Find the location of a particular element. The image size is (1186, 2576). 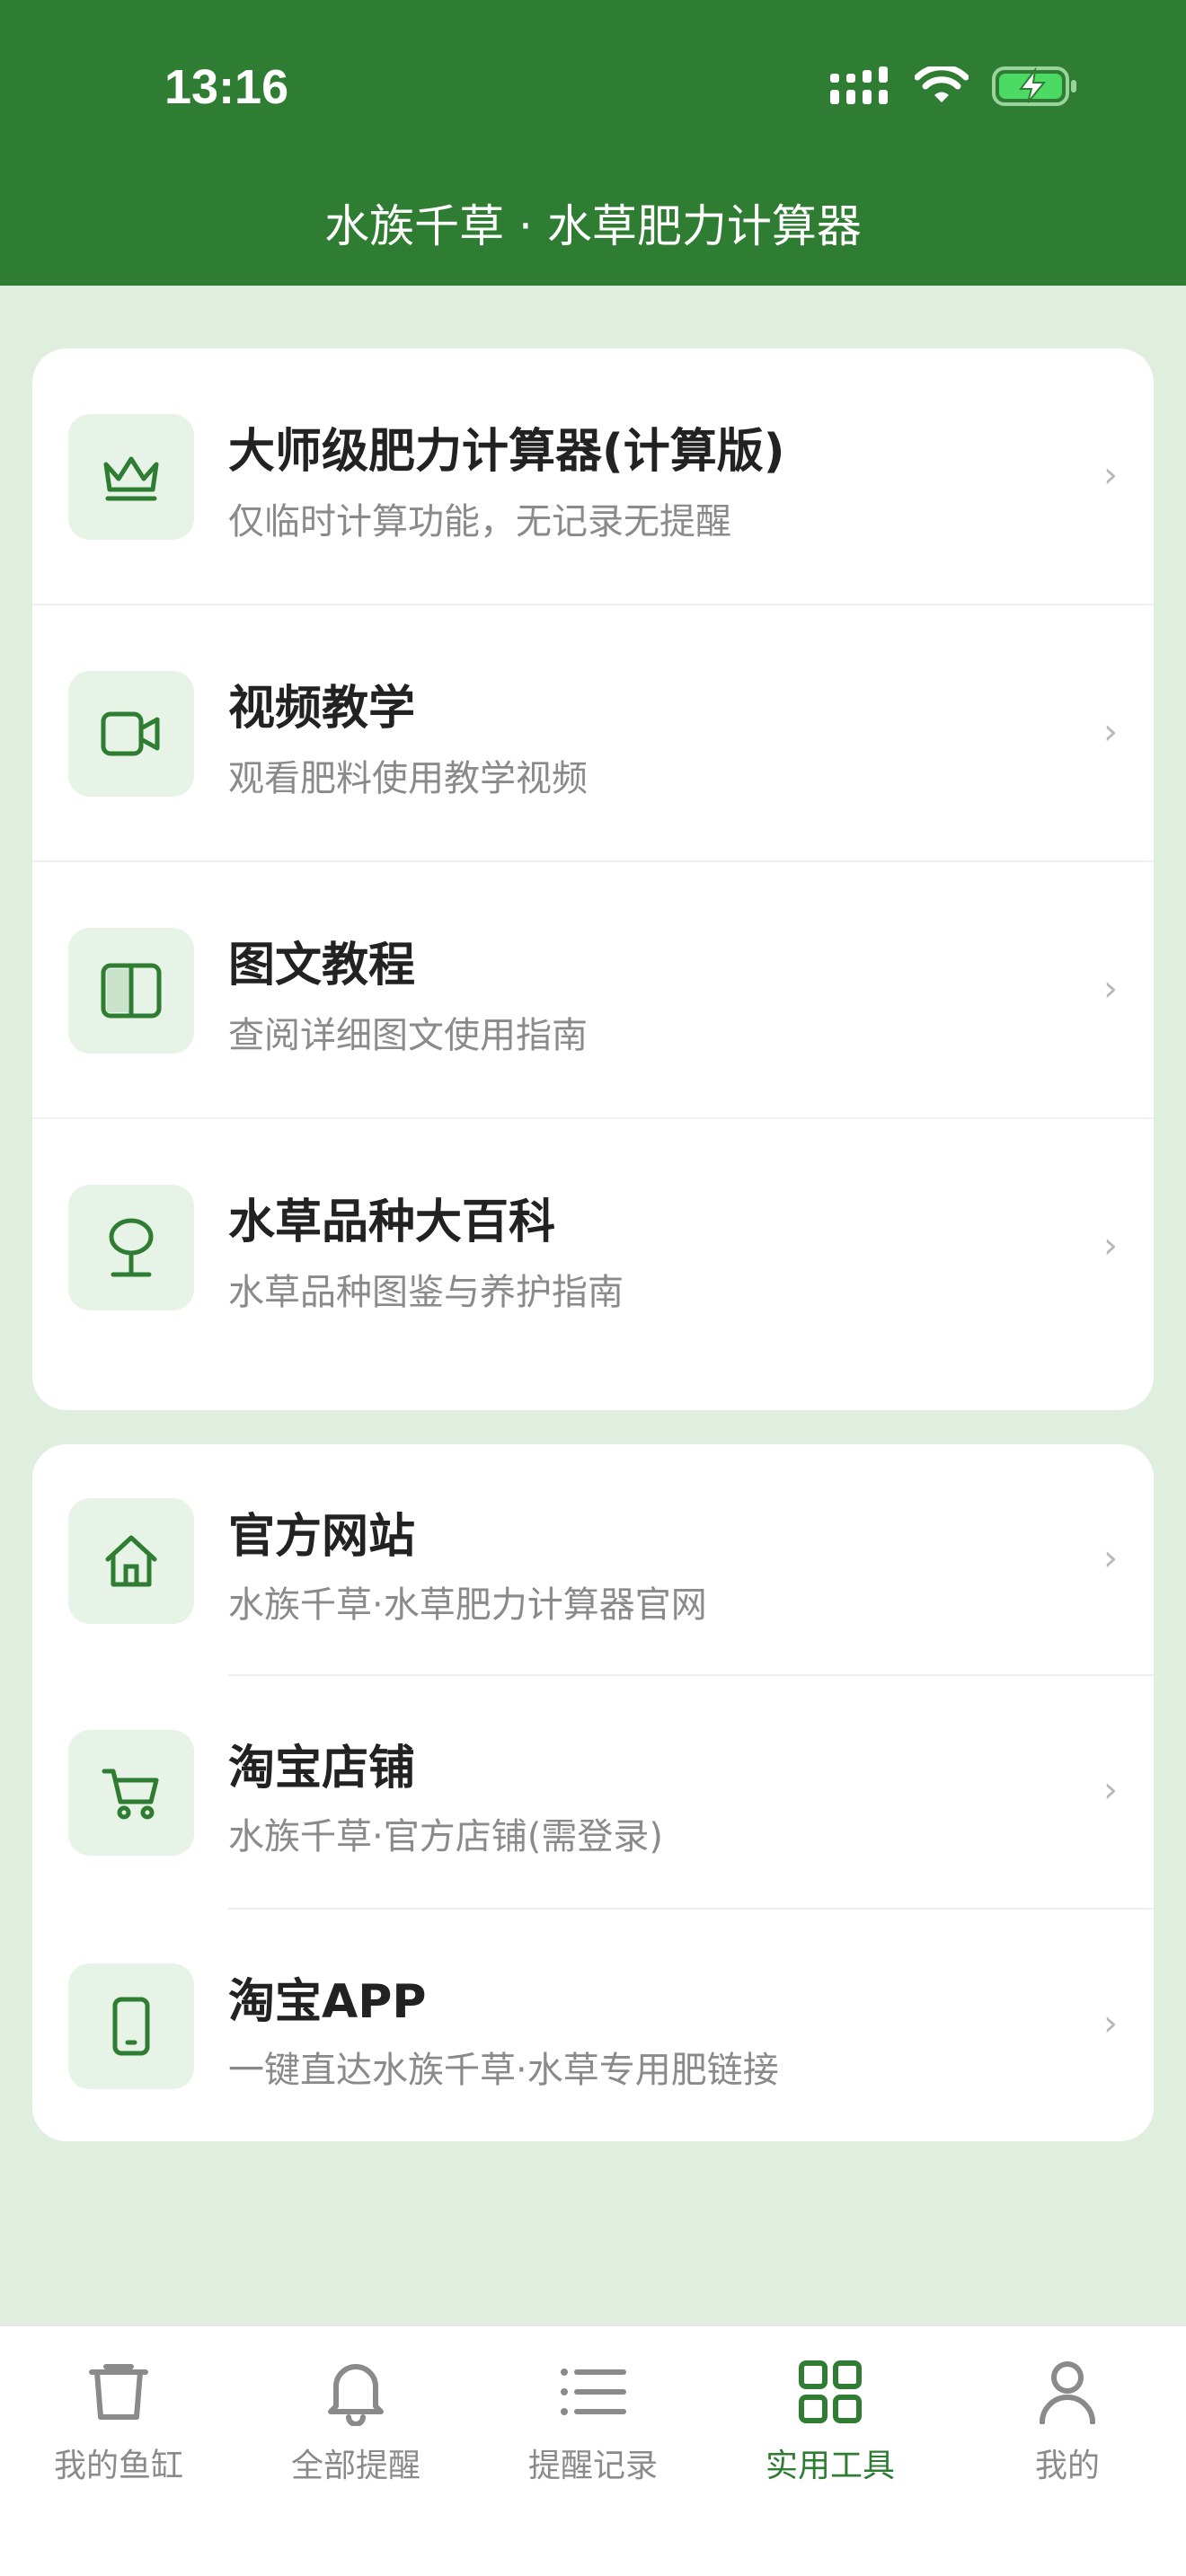

tool-item-calculator: 大师级肥力计算器(计算版) 仅临时计算功能，无记录无提醒 › is located at coordinates (593, 476).